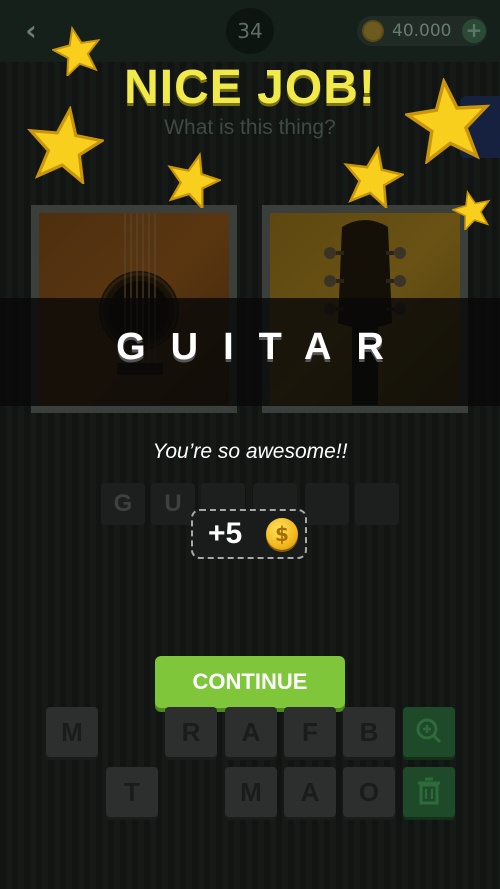  Describe the element at coordinates (422, 31) in the screenshot. I see `coins-count: 40.000` at that location.